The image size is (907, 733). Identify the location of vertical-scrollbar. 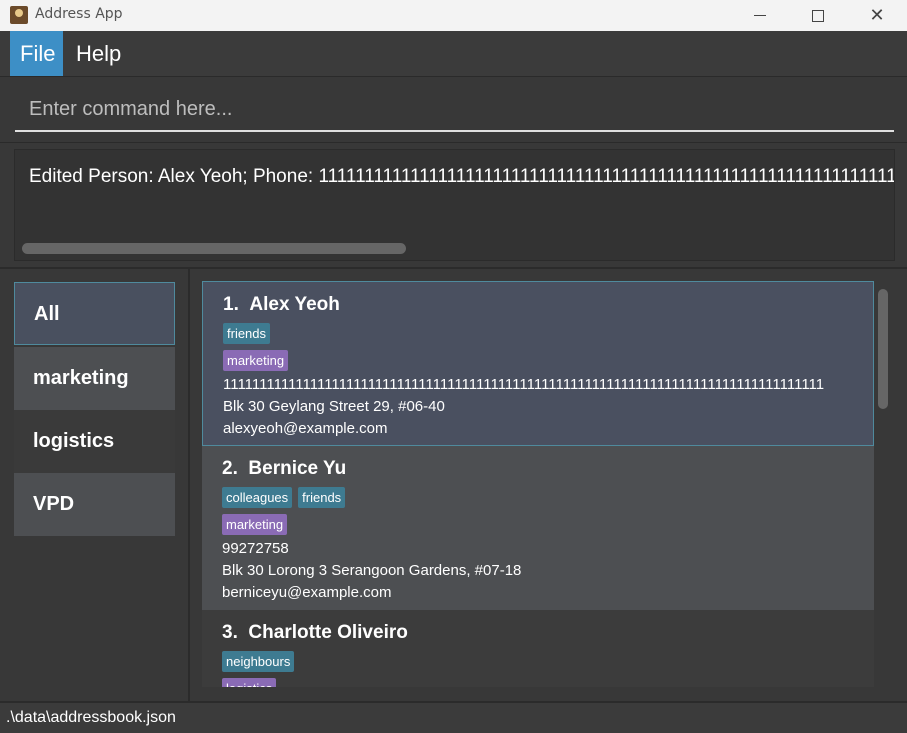
(883, 485).